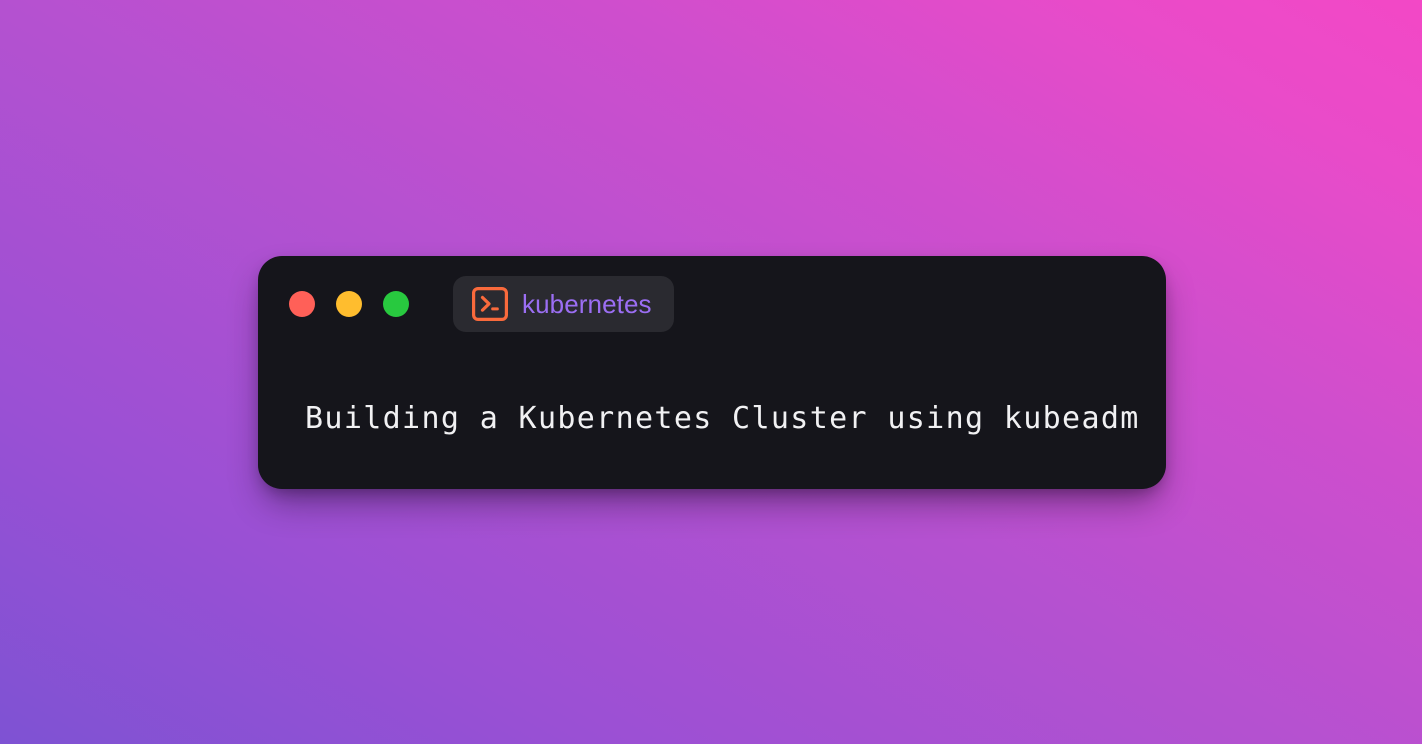  Describe the element at coordinates (302, 304) in the screenshot. I see `close-button` at that location.